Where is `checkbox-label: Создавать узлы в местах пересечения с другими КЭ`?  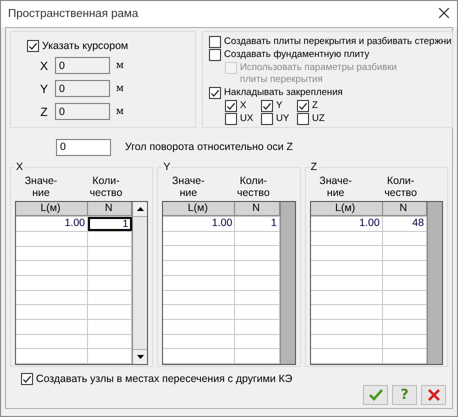
checkbox-label: Создавать узлы в местах пересечения с другими КЭ is located at coordinates (164, 379).